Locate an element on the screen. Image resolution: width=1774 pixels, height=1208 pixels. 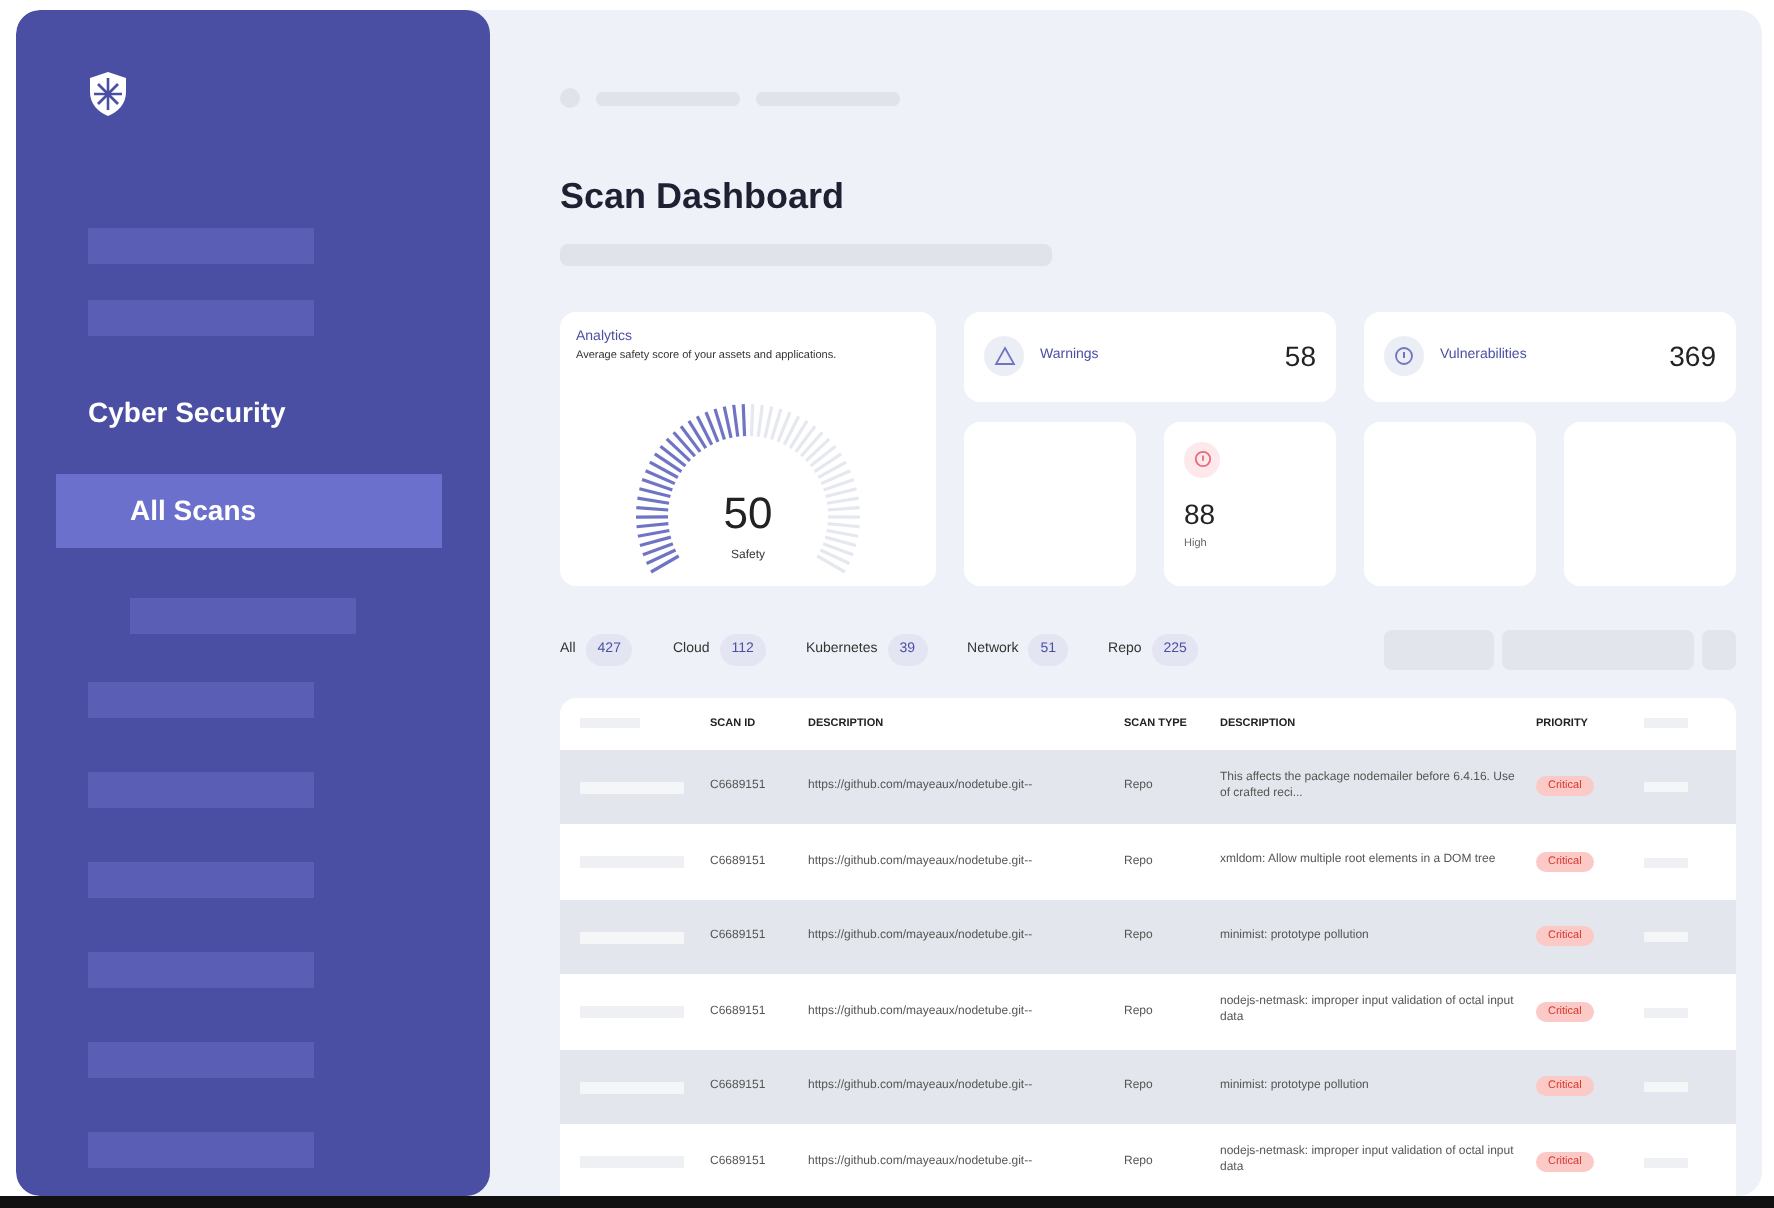
alert-icon is located at coordinates (1202, 459).